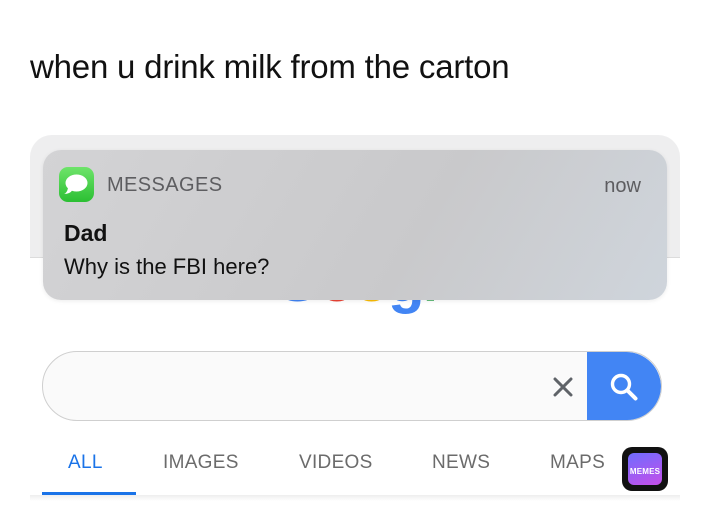 The height and width of the screenshot is (530, 710). What do you see at coordinates (86, 233) in the screenshot?
I see `notification-sender: Dad` at bounding box center [86, 233].